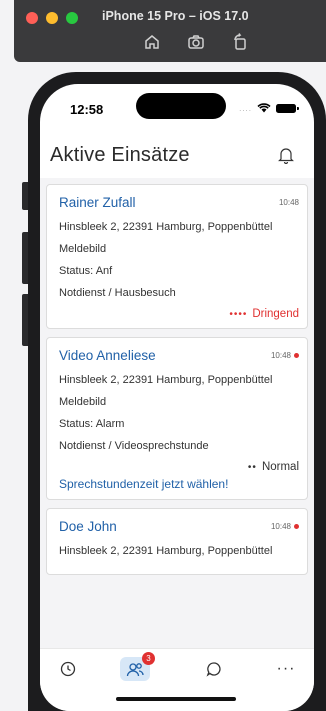  Describe the element at coordinates (137, 666) in the screenshot. I see `users-icon: 3` at that location.